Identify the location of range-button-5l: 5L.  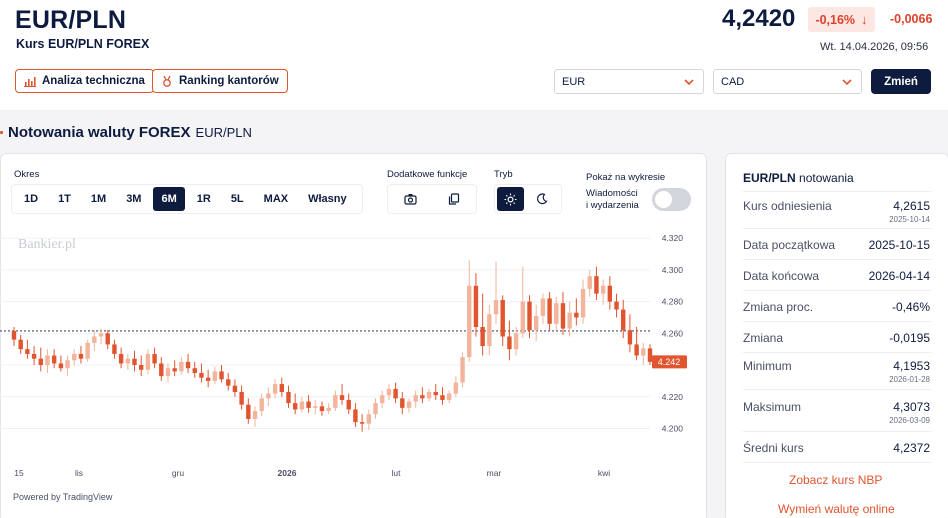
(237, 199).